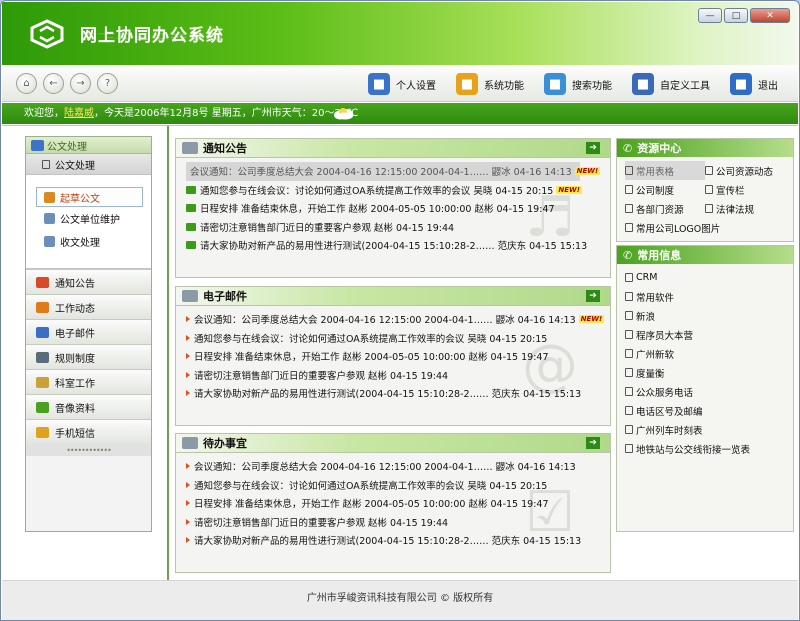 This screenshot has height=621, width=800. I want to click on splitter, so click(168, 353).